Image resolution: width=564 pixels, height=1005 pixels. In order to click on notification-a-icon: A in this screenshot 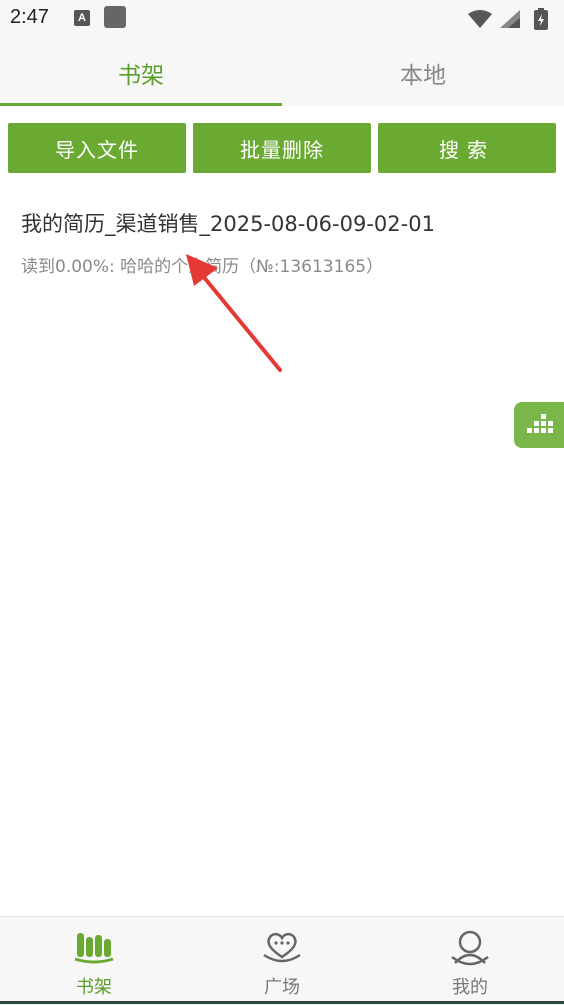, I will do `click(82, 18)`.